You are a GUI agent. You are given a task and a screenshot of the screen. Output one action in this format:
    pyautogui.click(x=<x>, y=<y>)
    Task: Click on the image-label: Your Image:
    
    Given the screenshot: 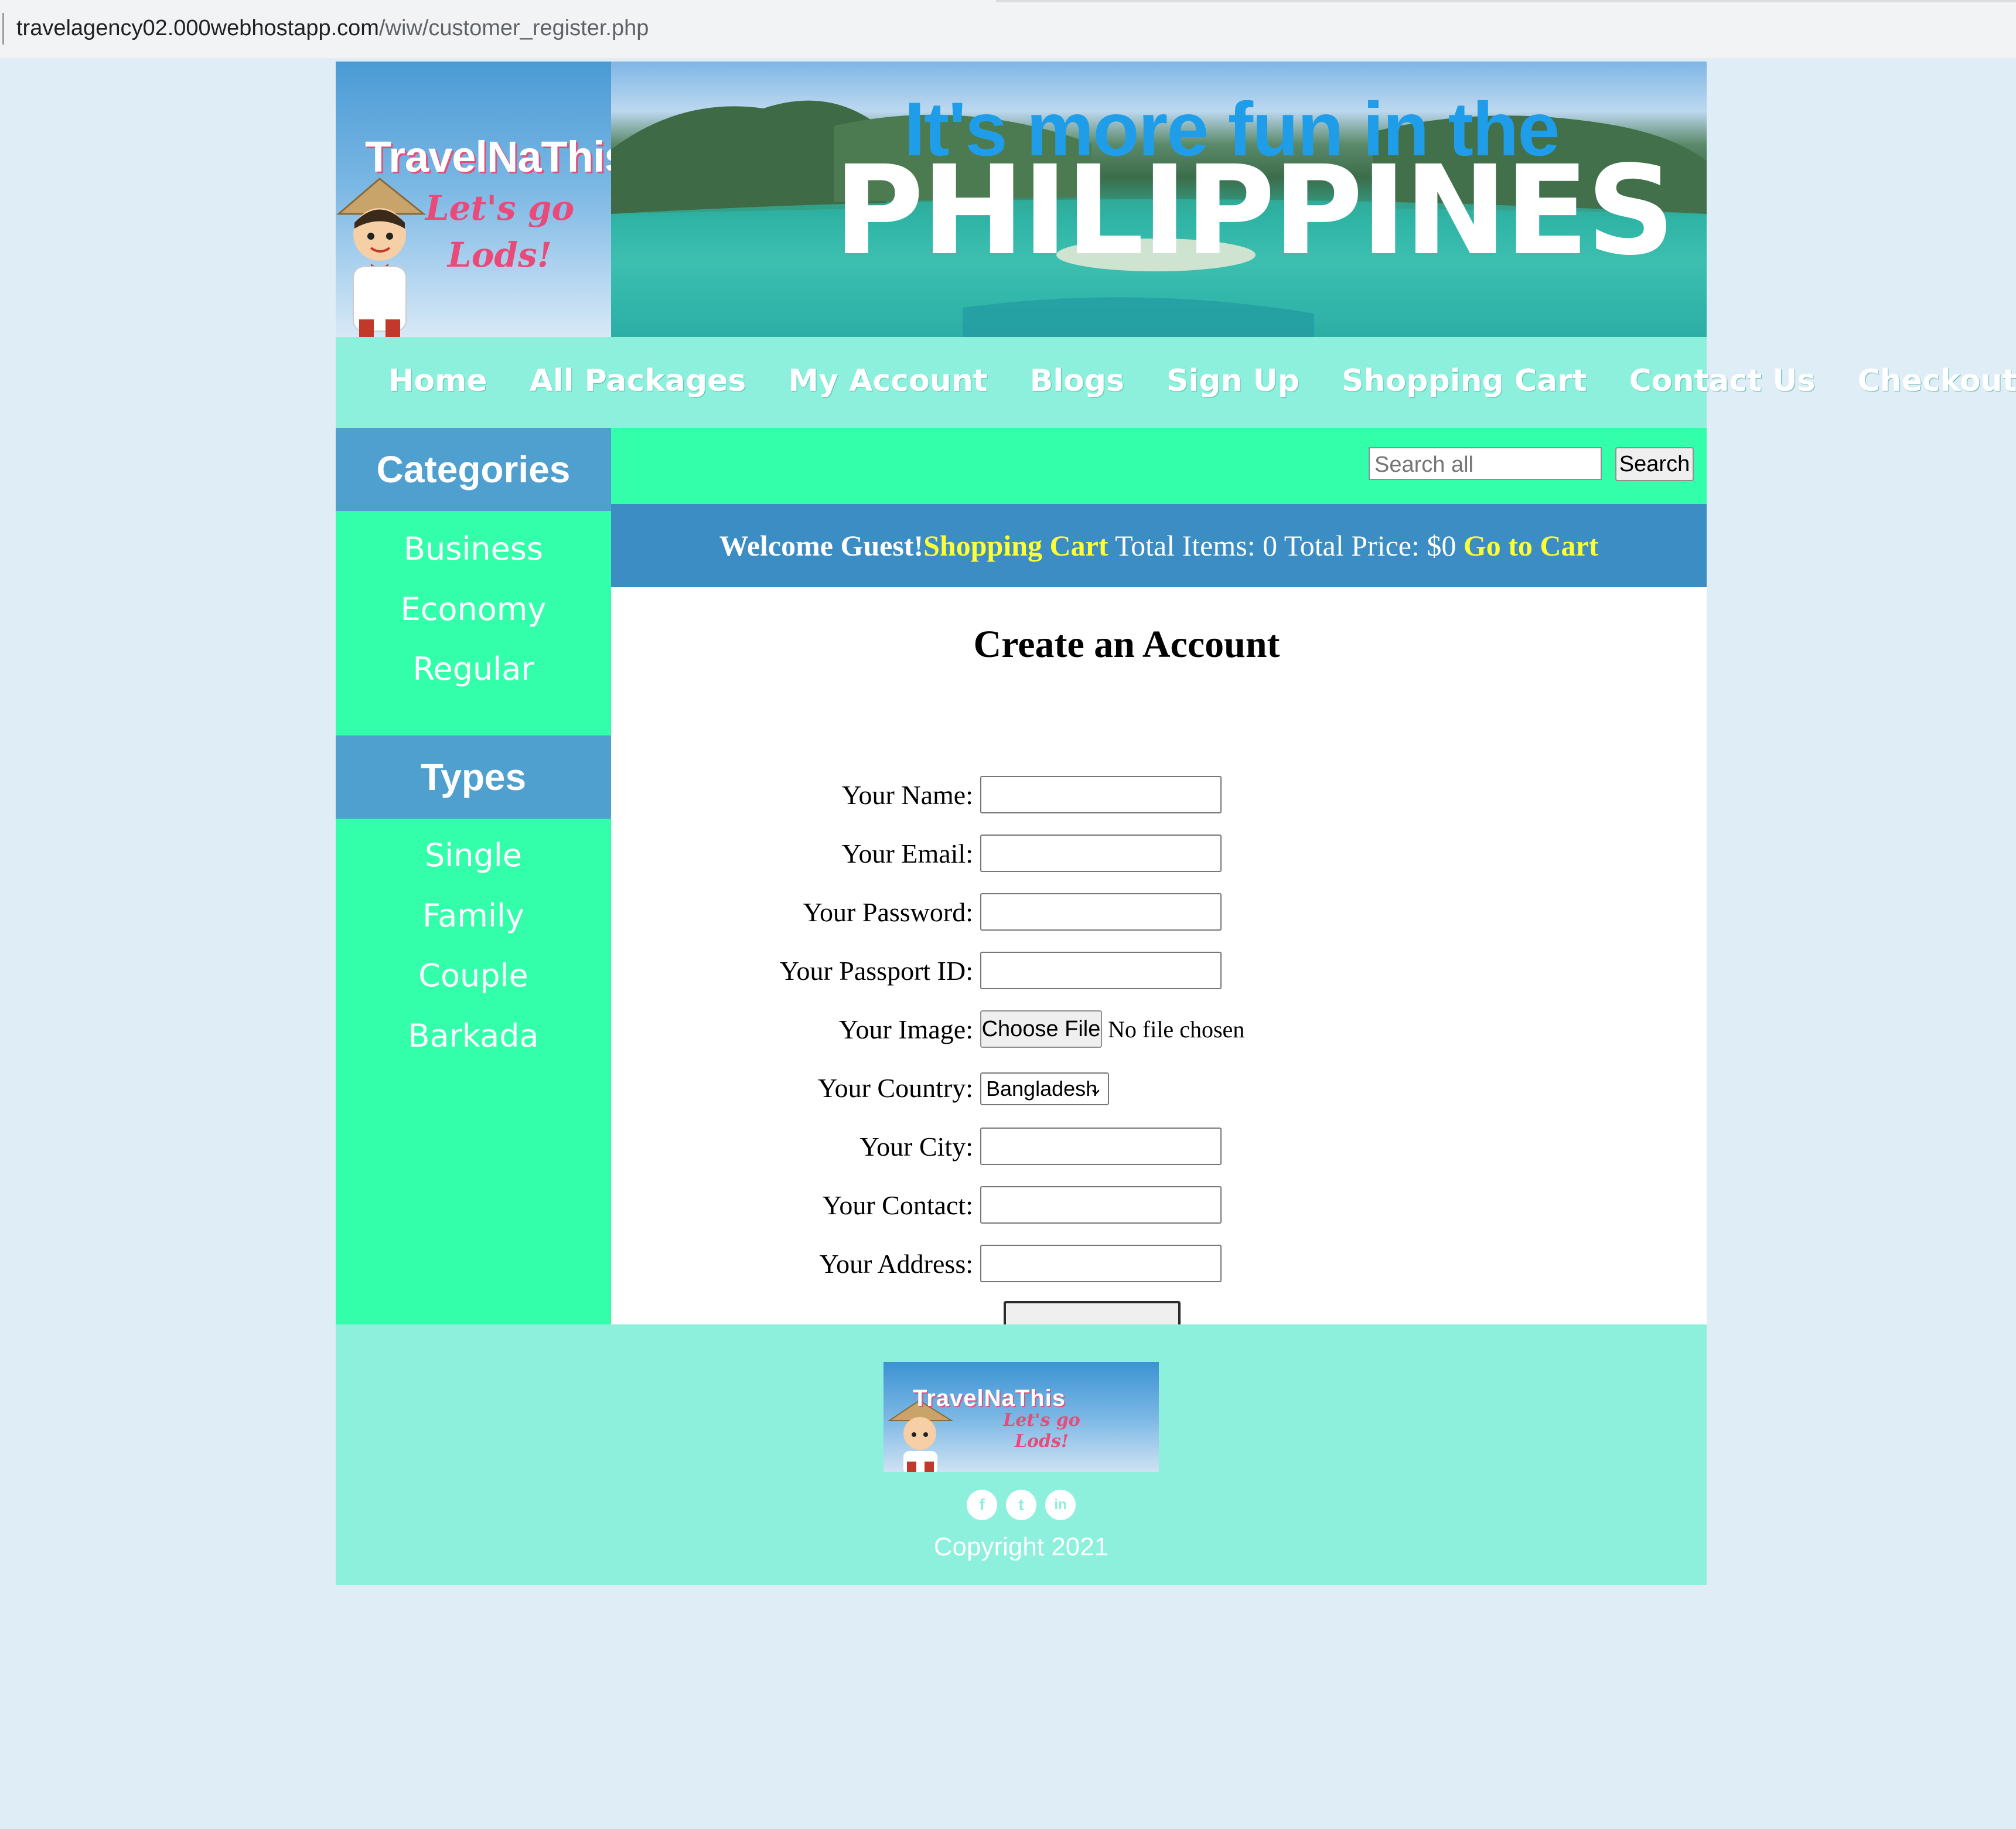 What is the action you would take?
    pyautogui.click(x=905, y=1029)
    